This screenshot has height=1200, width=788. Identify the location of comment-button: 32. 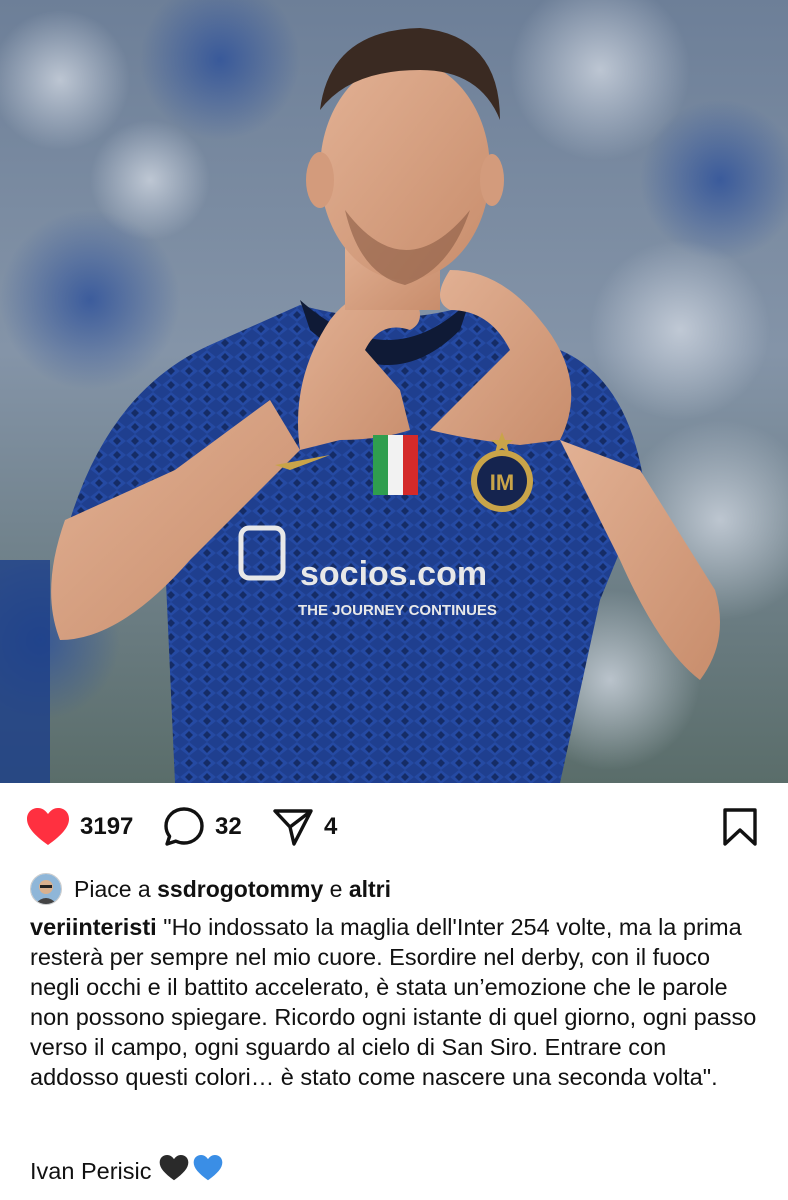
(202, 827).